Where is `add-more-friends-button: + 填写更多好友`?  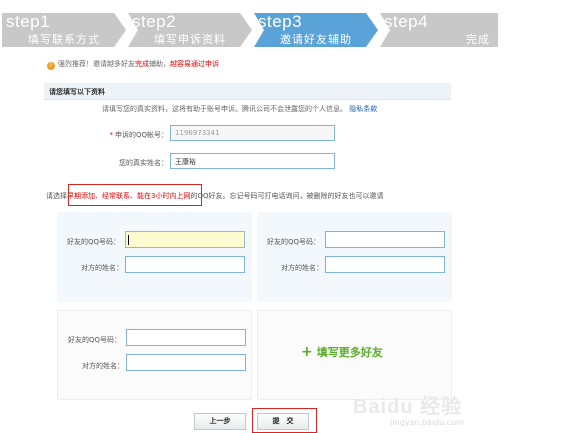 add-more-friends-button: + 填写更多好友 is located at coordinates (342, 352).